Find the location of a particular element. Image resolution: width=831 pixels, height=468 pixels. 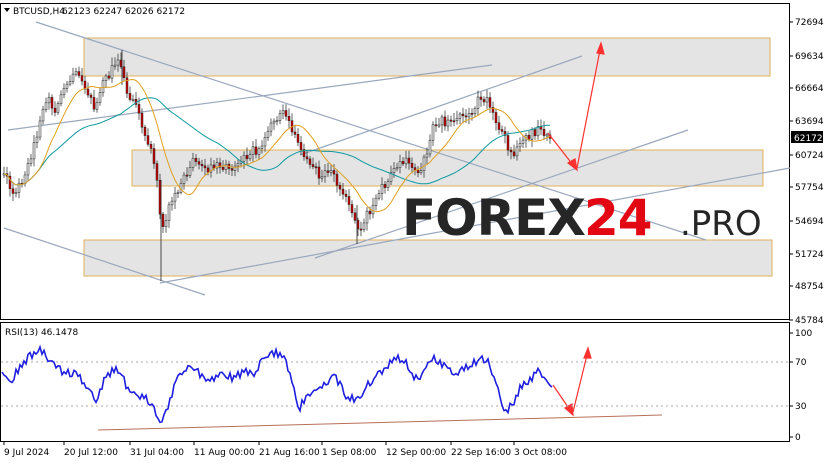

current-price-label: 62172 is located at coordinates (808, 139).